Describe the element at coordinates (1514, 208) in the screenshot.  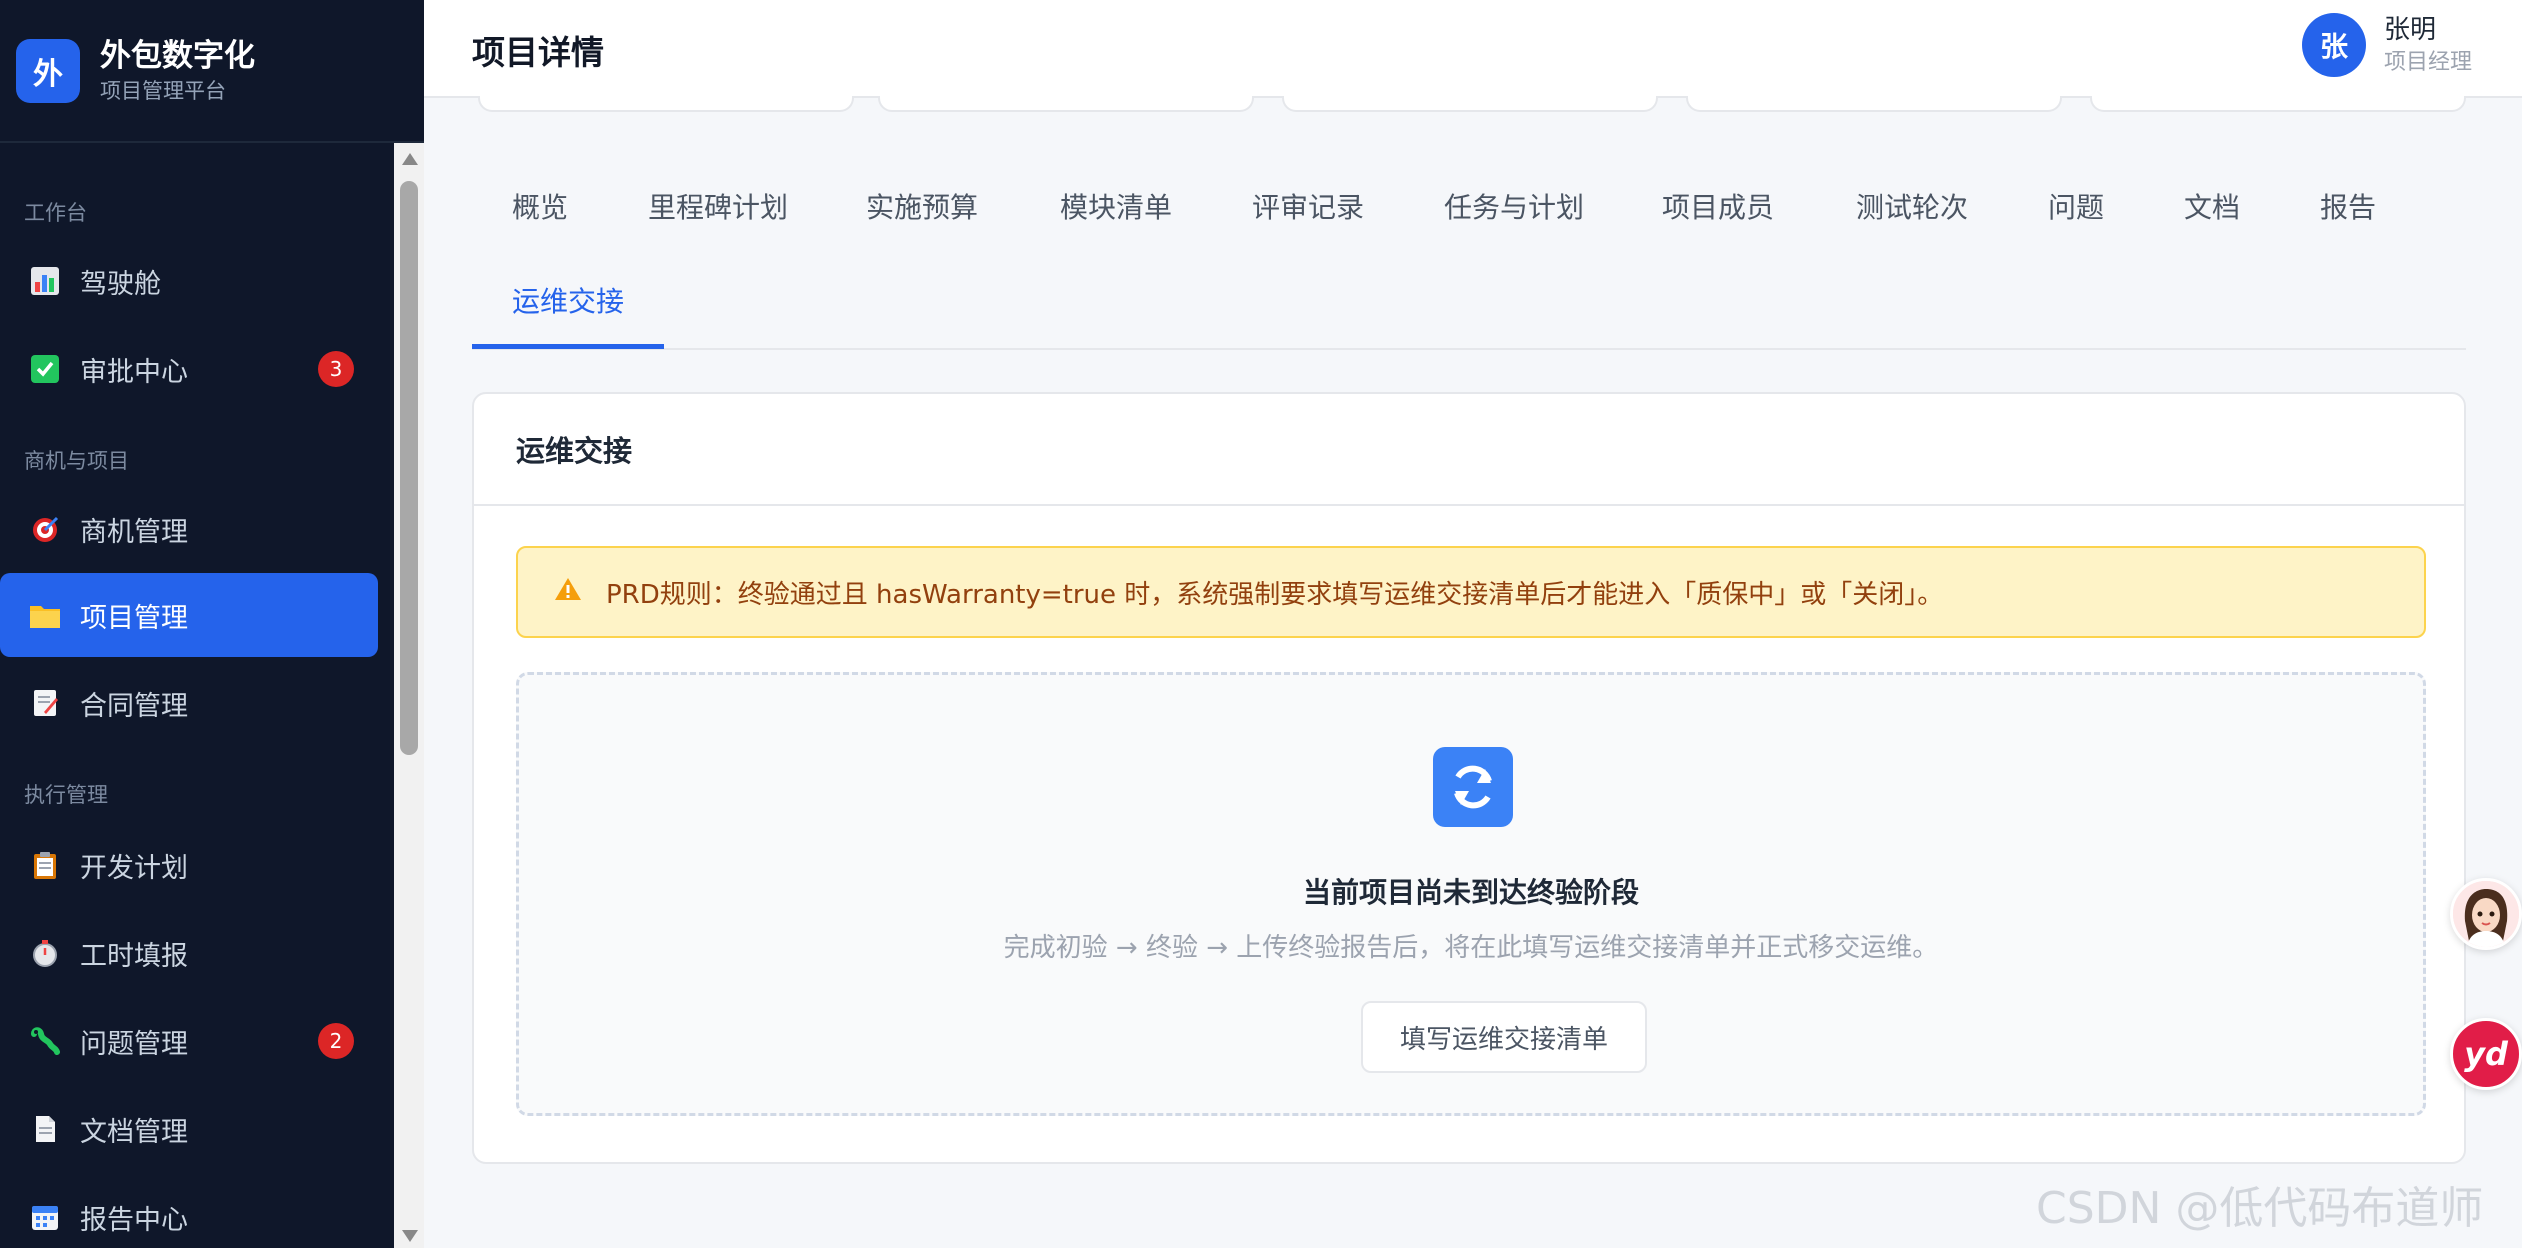
I see `tab-tasks: 任务与计划` at that location.